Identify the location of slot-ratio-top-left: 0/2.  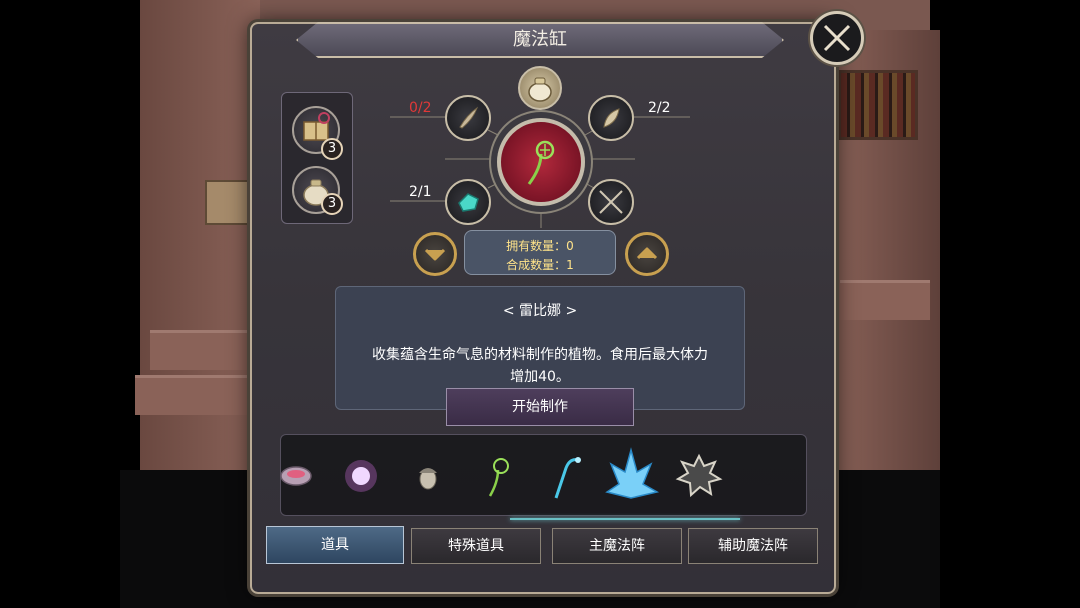
(420, 108).